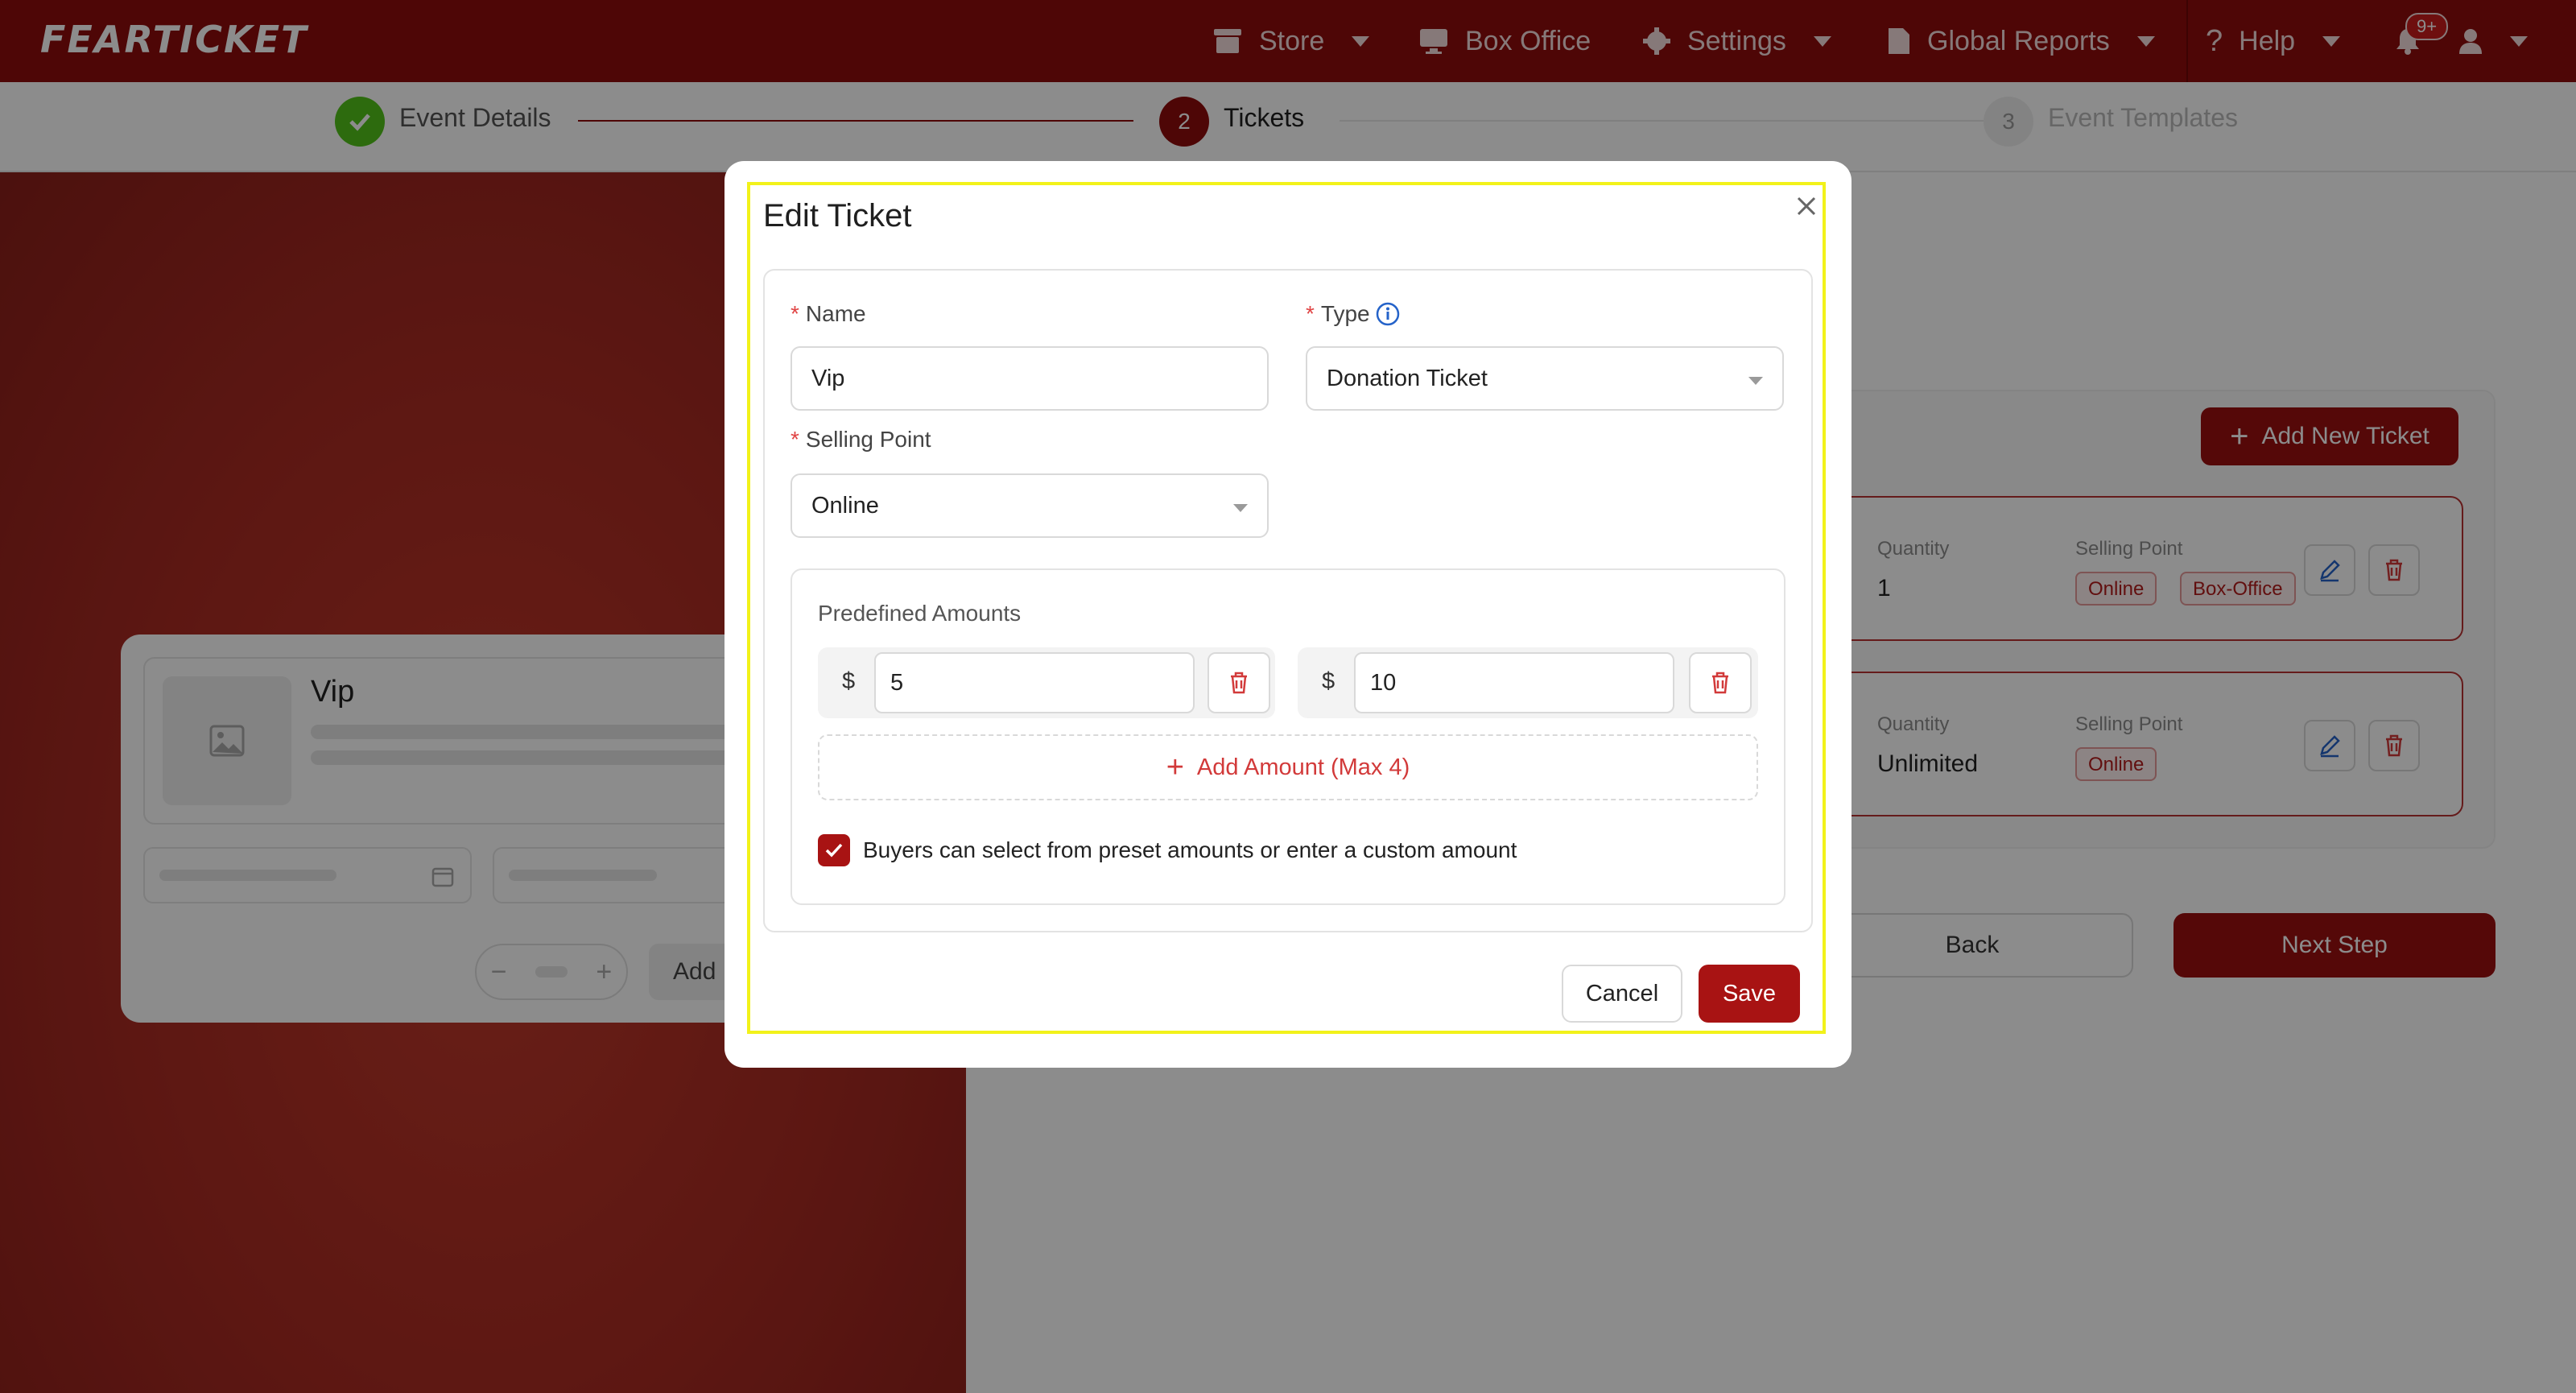 This screenshot has width=2576, height=1393. I want to click on type-select-value: Donation Ticket, so click(1407, 378).